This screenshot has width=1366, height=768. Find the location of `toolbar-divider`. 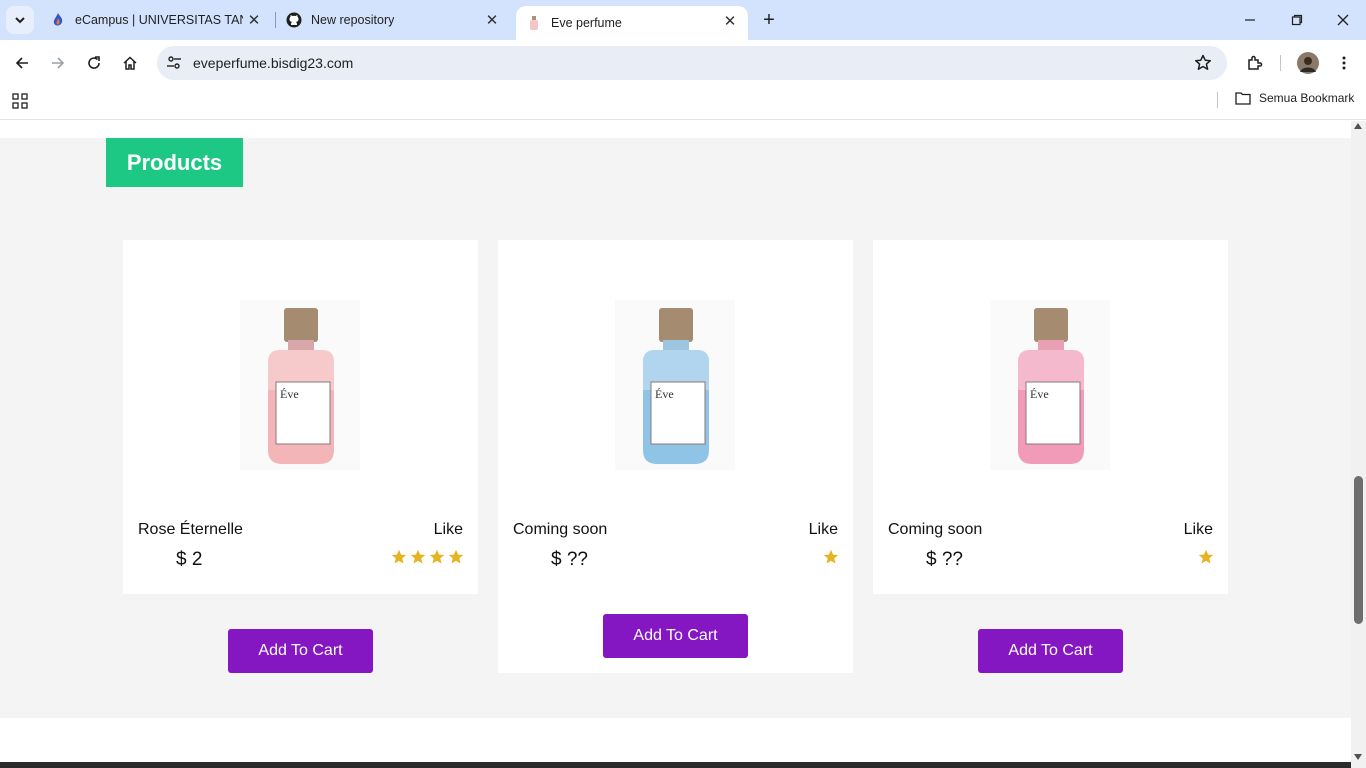

toolbar-divider is located at coordinates (1280, 63).